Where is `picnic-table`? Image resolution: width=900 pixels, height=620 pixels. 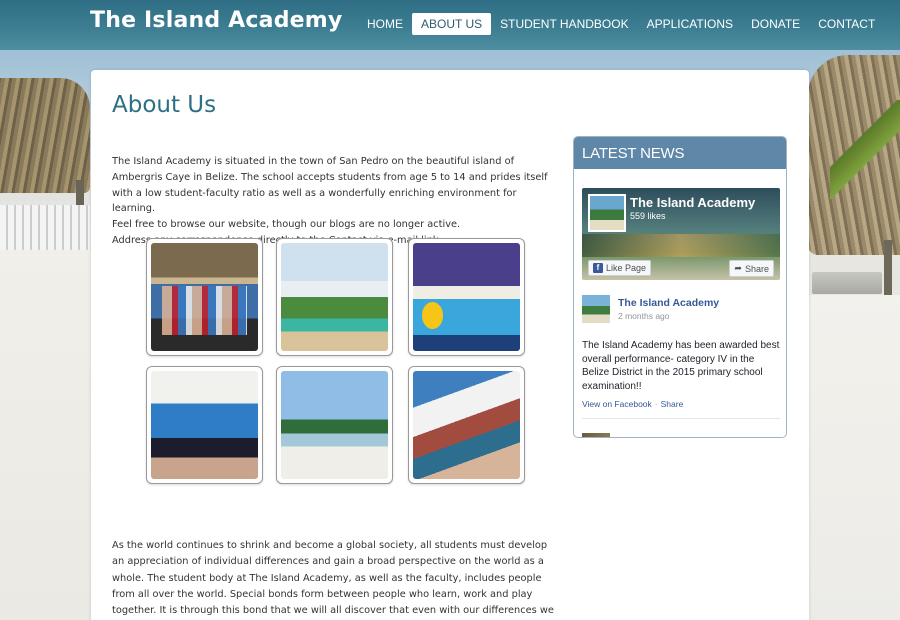 picnic-table is located at coordinates (847, 283).